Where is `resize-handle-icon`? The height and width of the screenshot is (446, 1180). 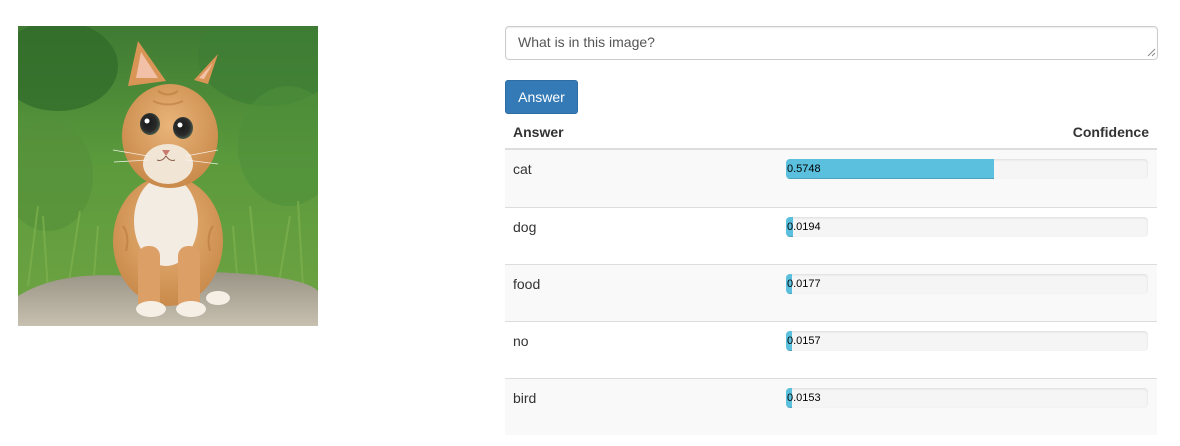
resize-handle-icon is located at coordinates (1151, 52).